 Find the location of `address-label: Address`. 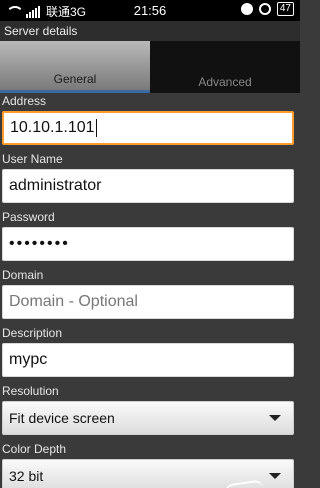

address-label: Address is located at coordinates (24, 101).